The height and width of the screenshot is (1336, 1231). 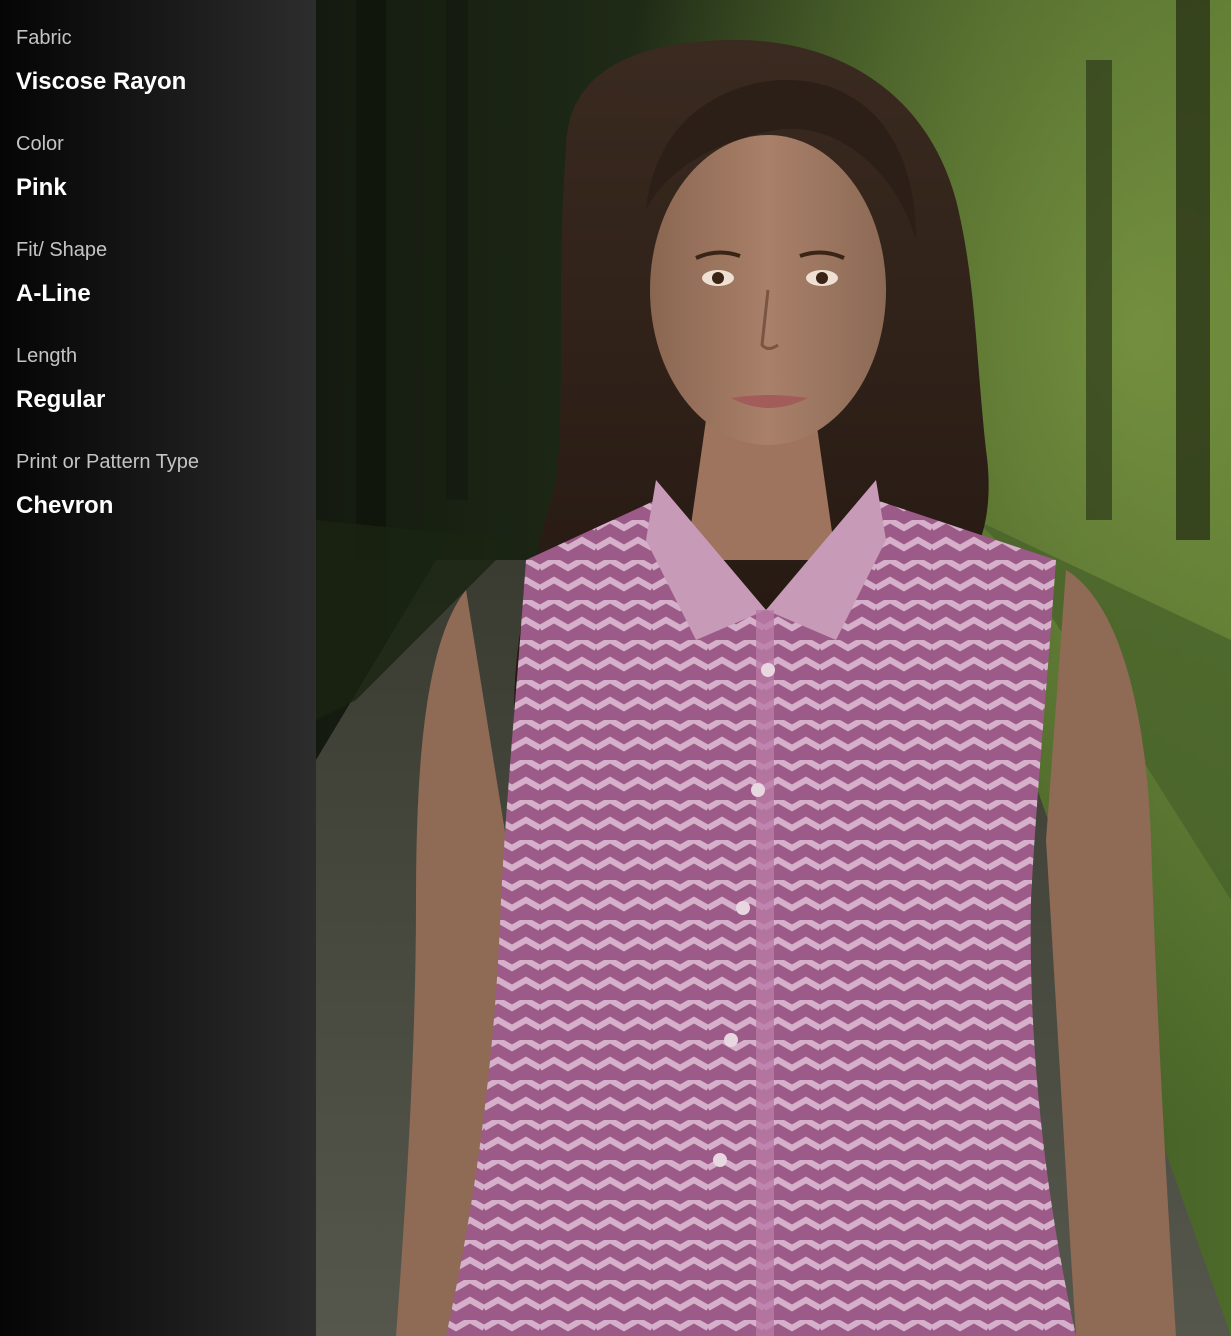 I want to click on attribute-value: A-Line, so click(x=53, y=293).